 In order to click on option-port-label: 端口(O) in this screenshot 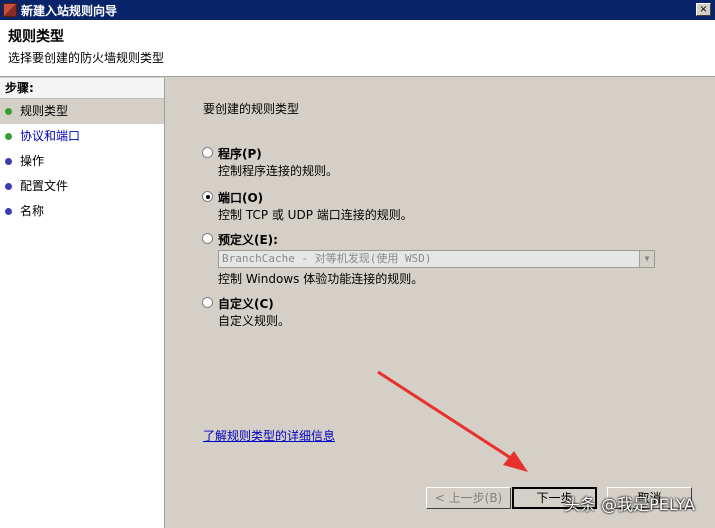, I will do `click(240, 197)`.